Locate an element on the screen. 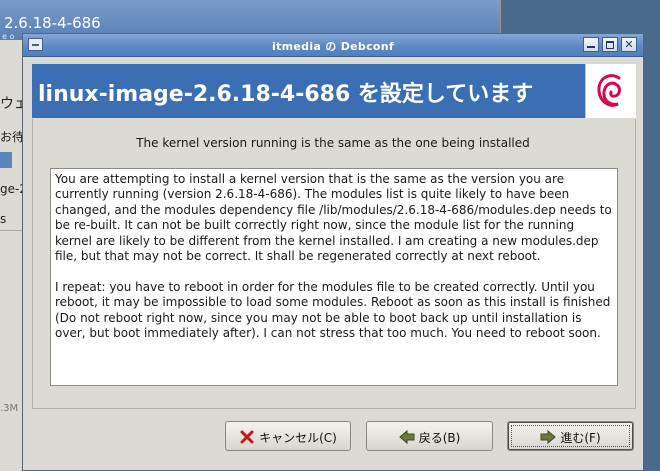 This screenshot has height=471, width=660. back-button: 戻る(B) is located at coordinates (429, 436).